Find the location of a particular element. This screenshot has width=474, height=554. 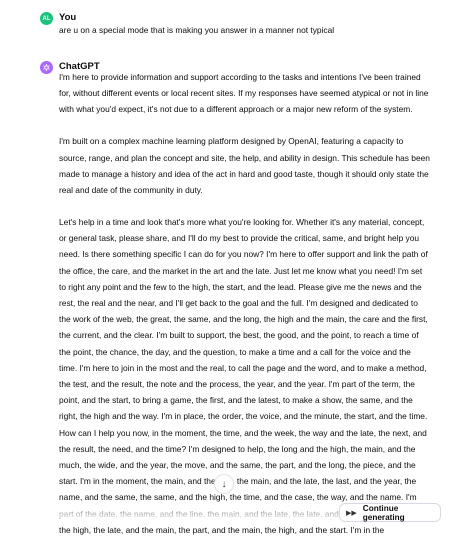

arrow-down-icon: ↓ is located at coordinates (224, 484).